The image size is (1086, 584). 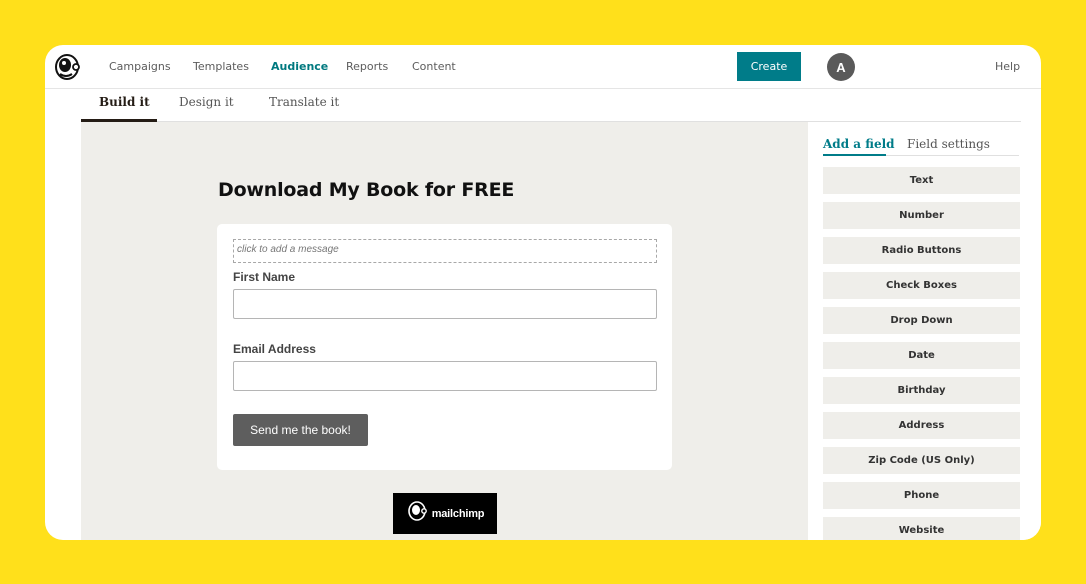 What do you see at coordinates (921, 285) in the screenshot?
I see `field-button-check-boxes: Check Boxes` at bounding box center [921, 285].